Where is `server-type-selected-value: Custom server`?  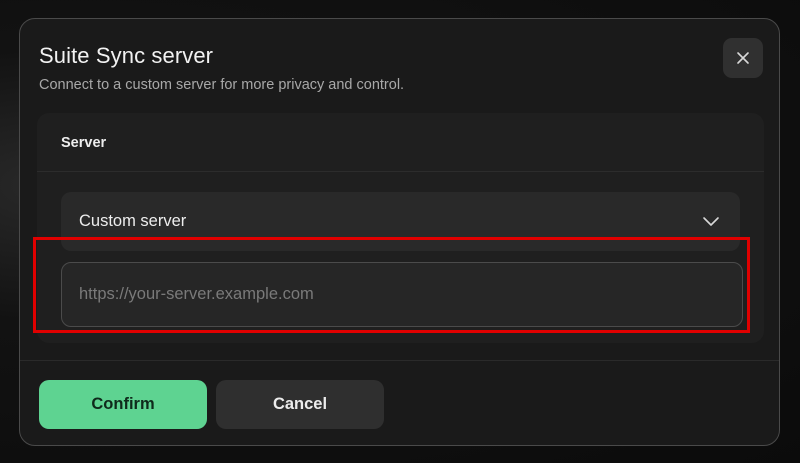 server-type-selected-value: Custom server is located at coordinates (133, 221).